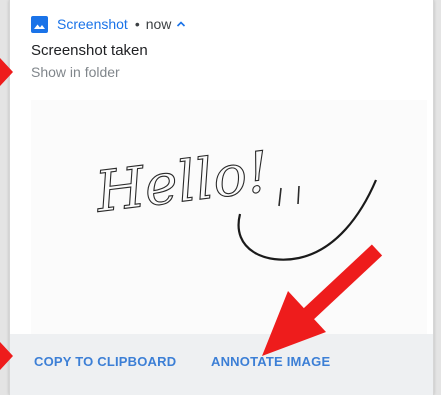  I want to click on notification-title: Screenshot taken, so click(89, 50).